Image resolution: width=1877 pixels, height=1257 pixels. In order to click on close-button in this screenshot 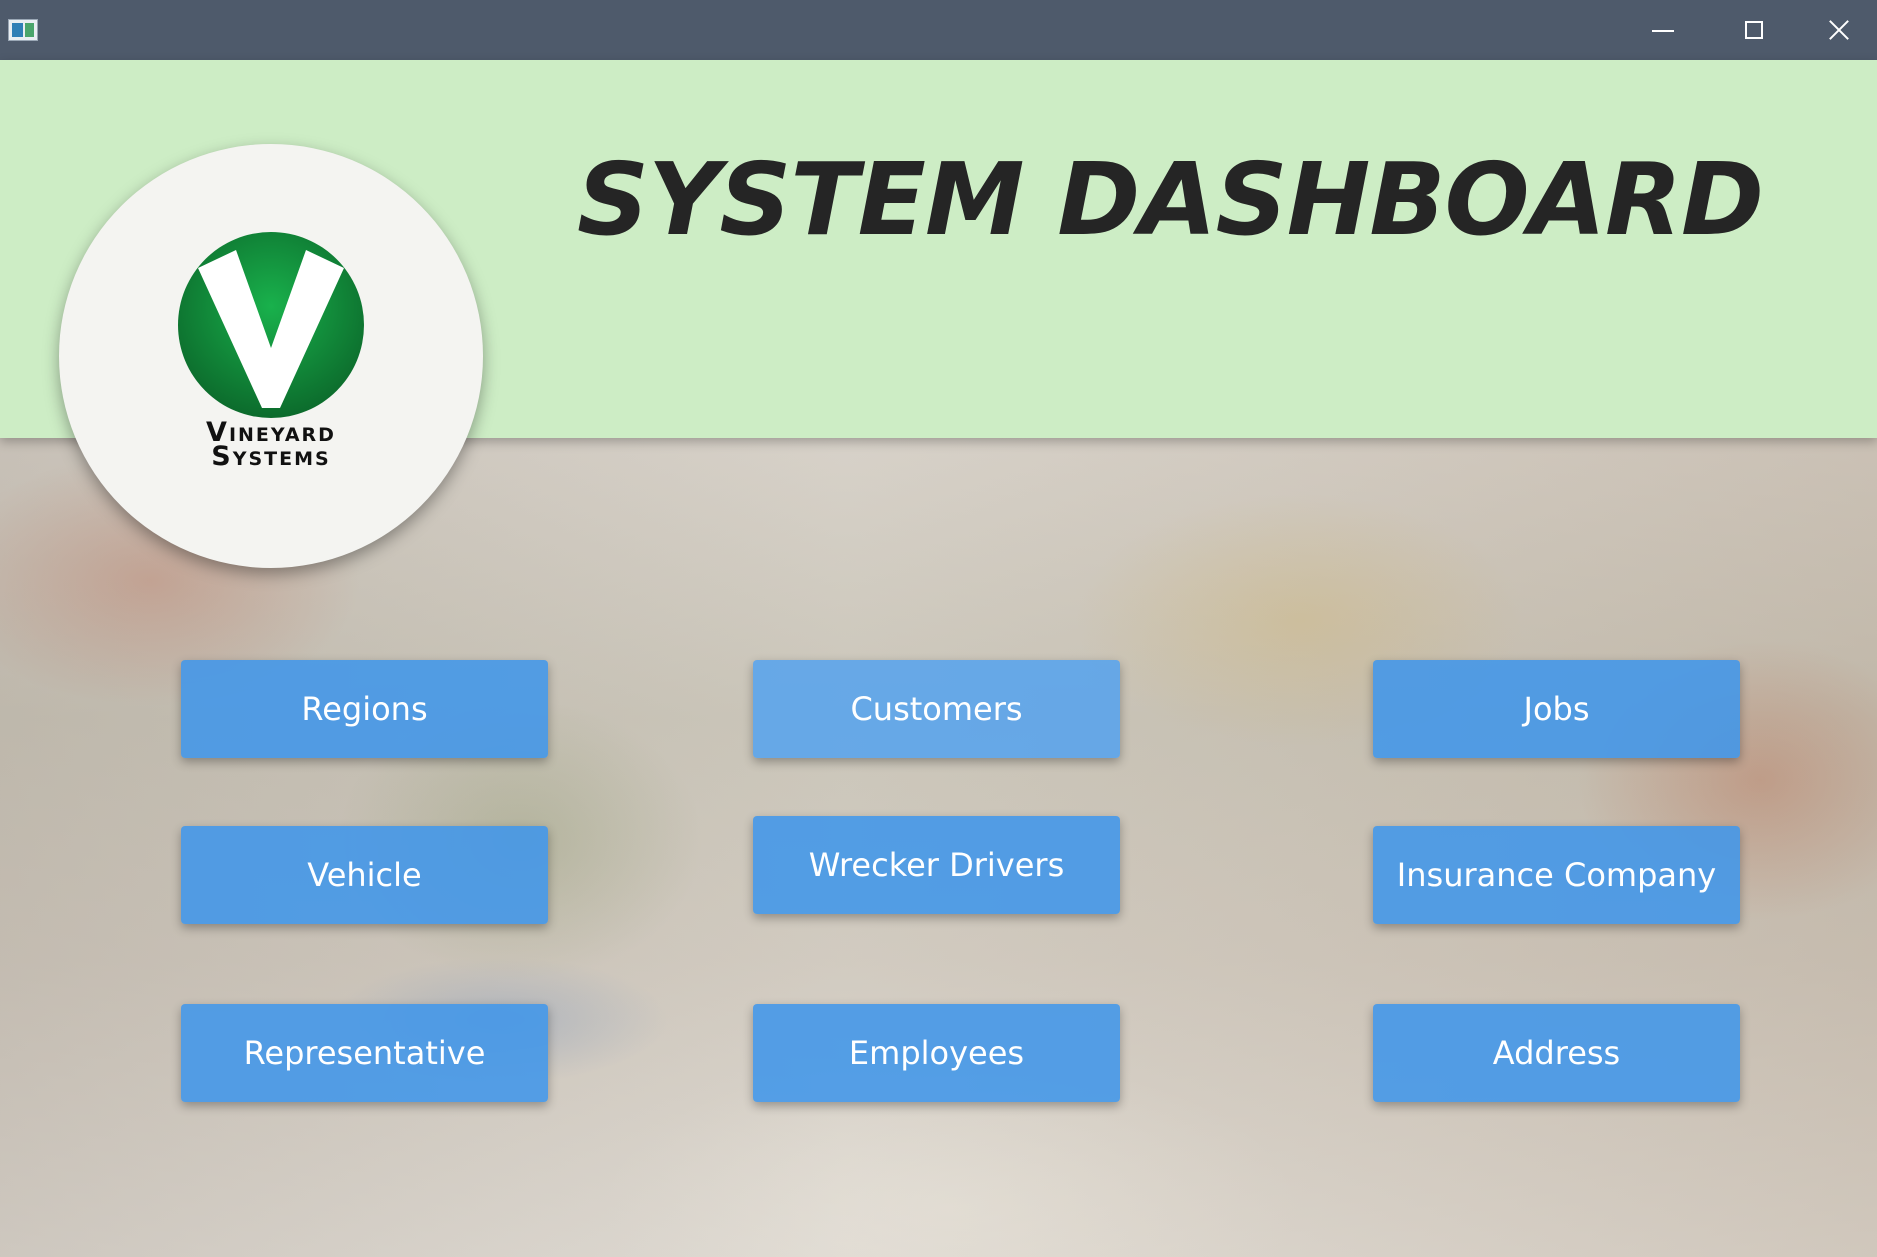, I will do `click(1838, 30)`.